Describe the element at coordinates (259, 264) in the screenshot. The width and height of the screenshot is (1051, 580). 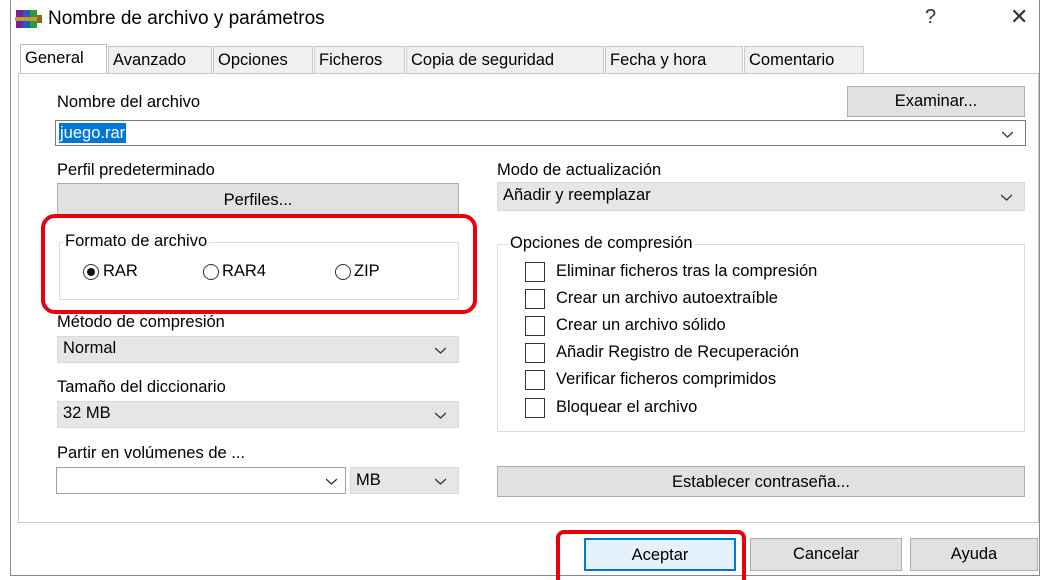
I see `highlight-archive-format` at that location.